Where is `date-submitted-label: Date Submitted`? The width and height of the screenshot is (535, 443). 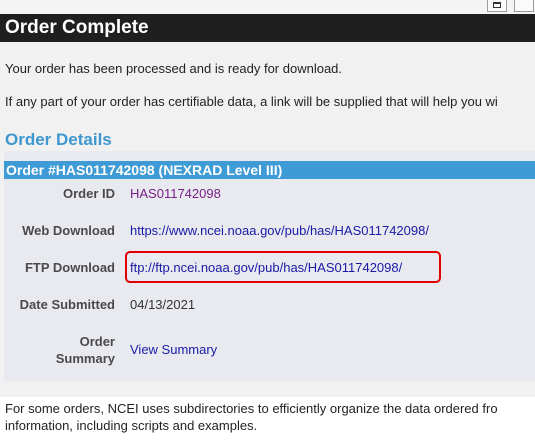 date-submitted-label: Date Submitted is located at coordinates (67, 304).